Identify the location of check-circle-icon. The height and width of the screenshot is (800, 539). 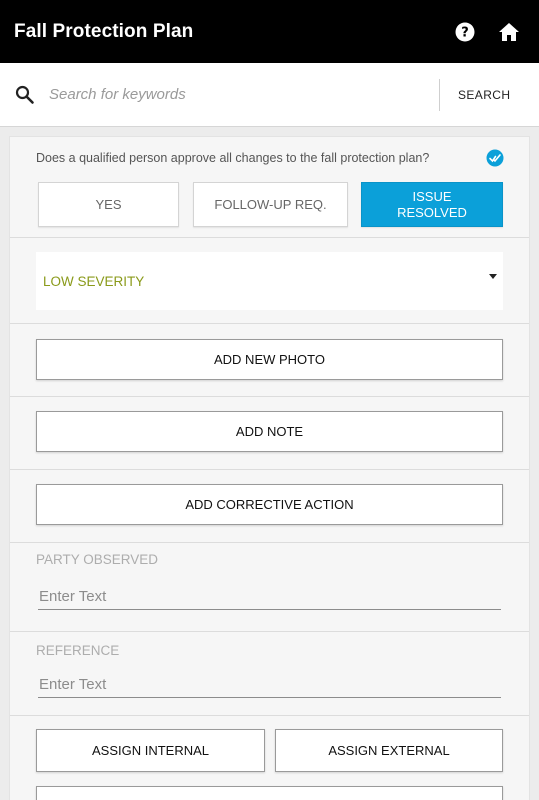
(495, 158).